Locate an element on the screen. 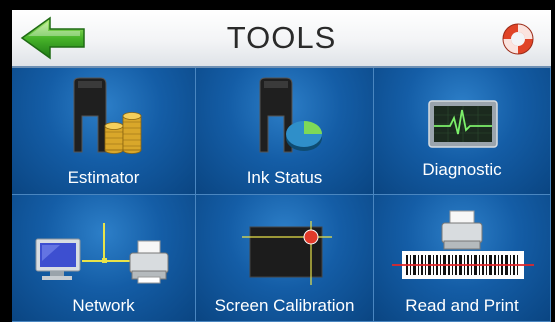 The image size is (555, 322). tool-label-read-and-print: Read and Print is located at coordinates (462, 305).